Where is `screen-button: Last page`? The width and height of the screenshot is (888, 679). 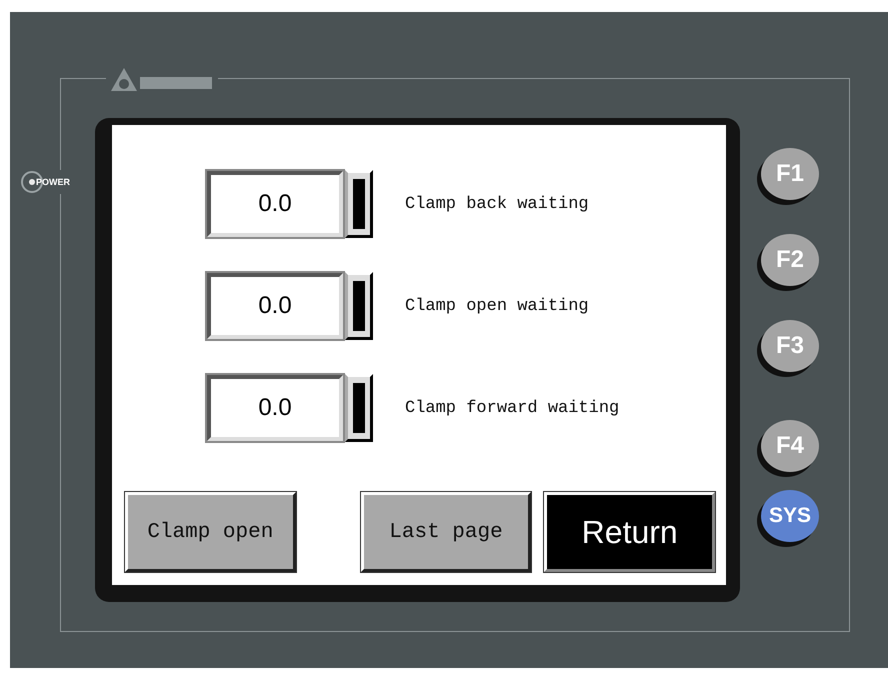
screen-button: Last page is located at coordinates (446, 532).